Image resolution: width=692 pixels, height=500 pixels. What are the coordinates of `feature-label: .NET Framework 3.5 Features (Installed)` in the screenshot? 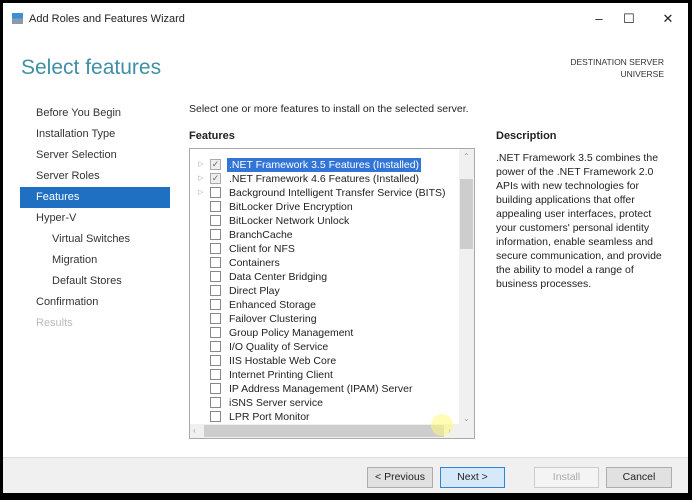 It's located at (324, 165).